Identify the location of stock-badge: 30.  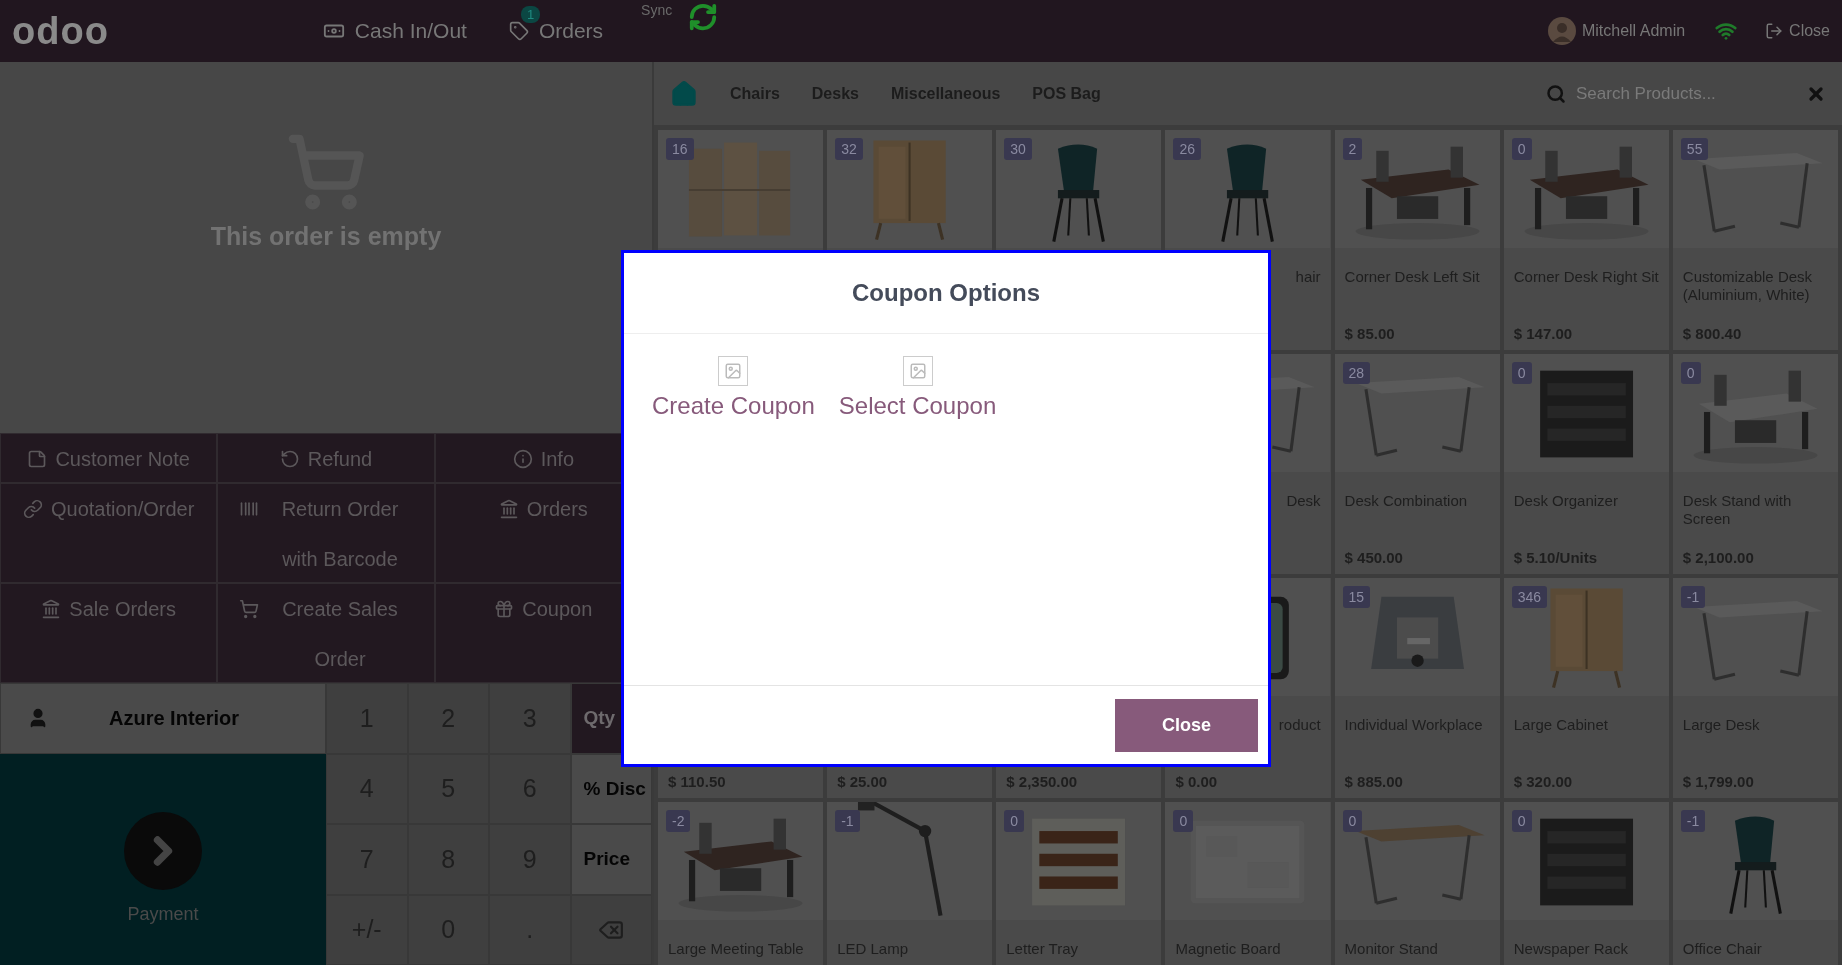
(1018, 149).